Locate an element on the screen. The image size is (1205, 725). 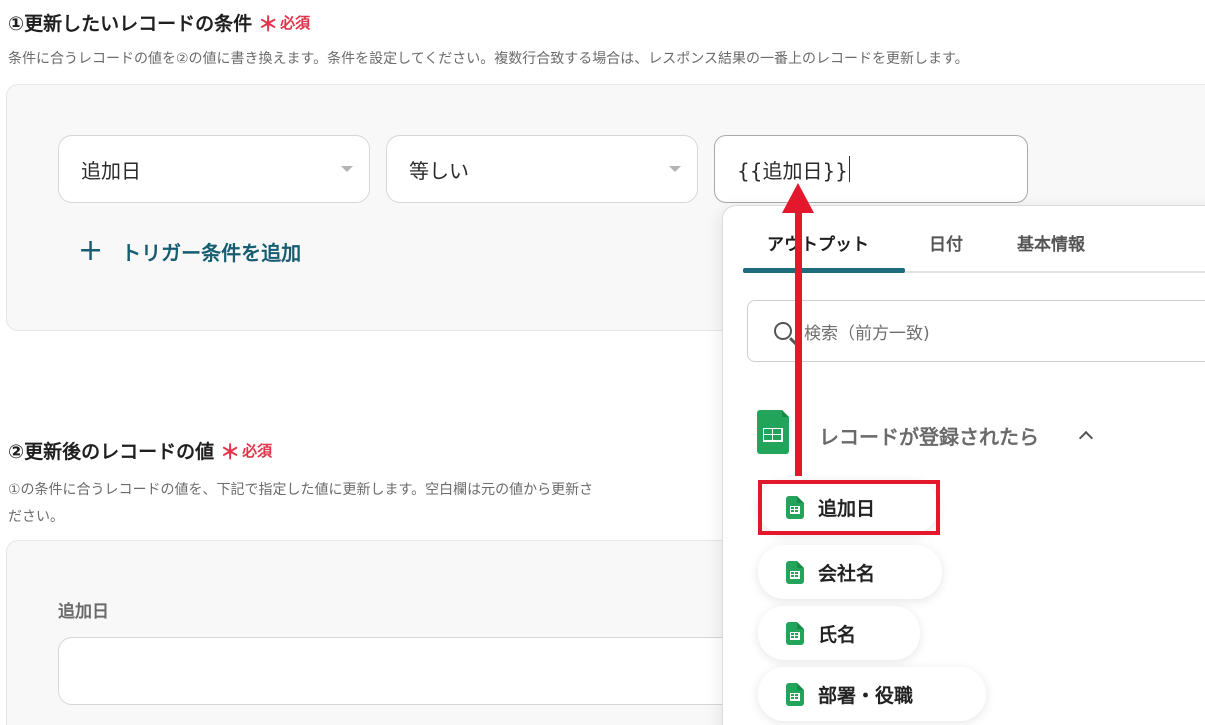
search-placeholder: 検索（前方一致) is located at coordinates (867, 333).